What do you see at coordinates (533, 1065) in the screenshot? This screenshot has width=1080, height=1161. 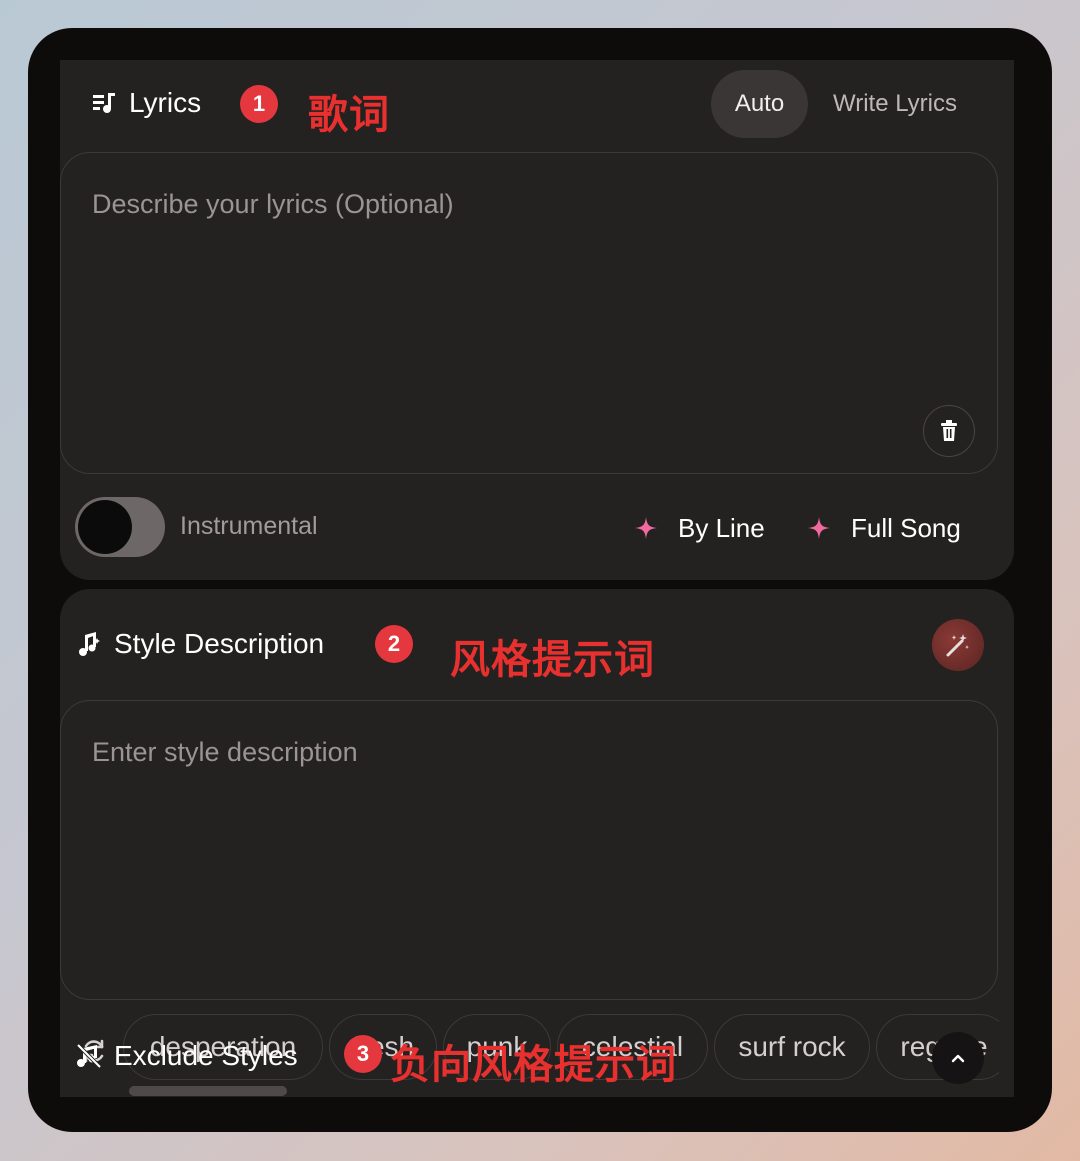 I see `exclude-annotation: 负向风格提示词` at bounding box center [533, 1065].